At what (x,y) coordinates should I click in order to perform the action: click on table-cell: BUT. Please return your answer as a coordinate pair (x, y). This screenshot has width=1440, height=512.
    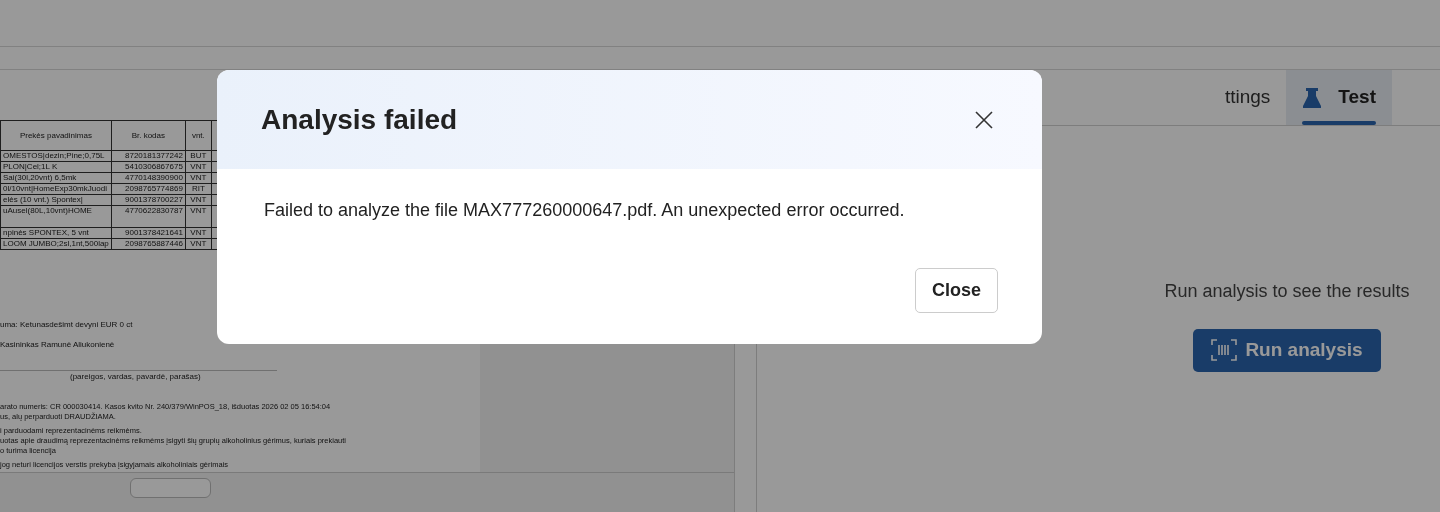
    Looking at the image, I should click on (198, 156).